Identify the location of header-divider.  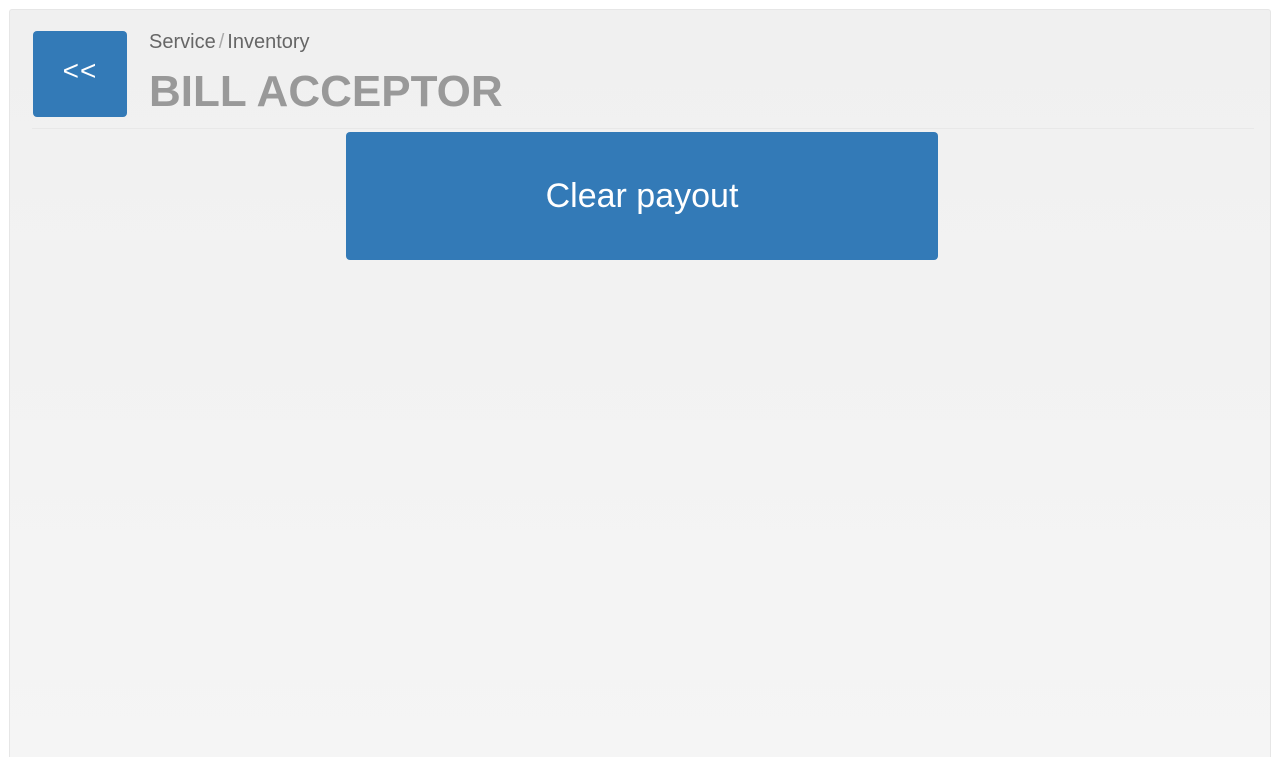
(643, 128).